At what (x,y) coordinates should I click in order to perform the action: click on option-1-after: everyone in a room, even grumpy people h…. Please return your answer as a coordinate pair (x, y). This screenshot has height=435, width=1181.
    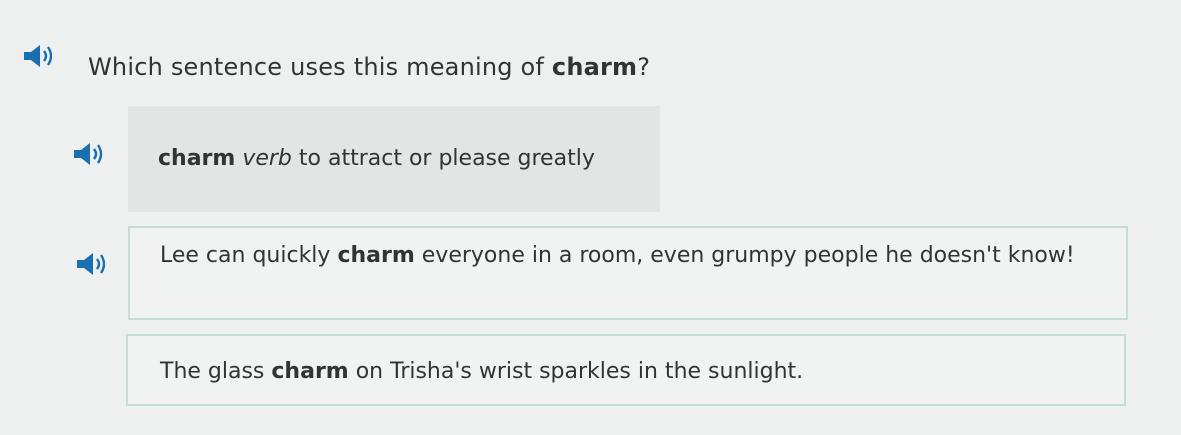
    Looking at the image, I should click on (744, 255).